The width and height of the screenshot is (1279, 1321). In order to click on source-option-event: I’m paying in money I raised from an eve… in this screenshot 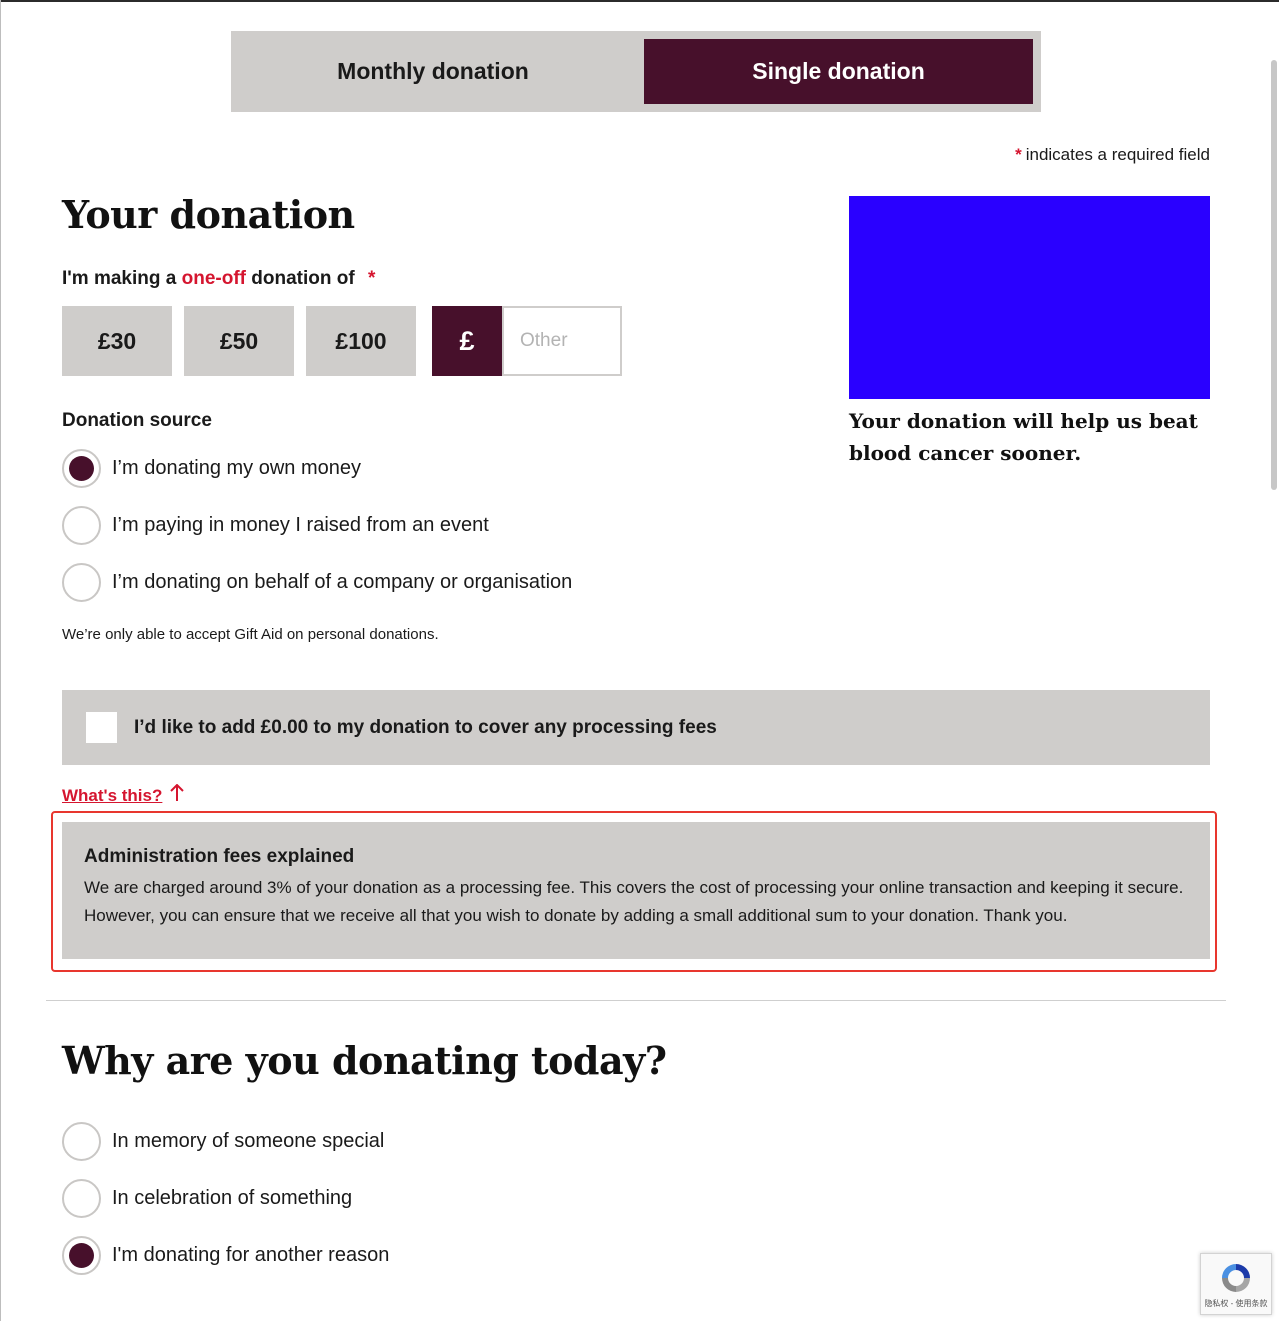, I will do `click(275, 525)`.